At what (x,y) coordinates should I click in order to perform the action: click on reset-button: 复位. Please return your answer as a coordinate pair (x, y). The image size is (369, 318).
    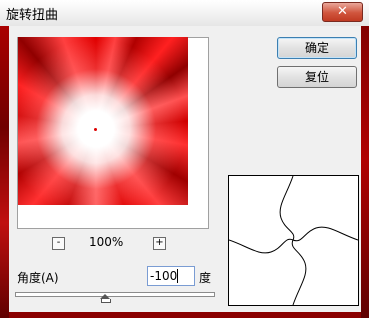
    Looking at the image, I should click on (317, 77).